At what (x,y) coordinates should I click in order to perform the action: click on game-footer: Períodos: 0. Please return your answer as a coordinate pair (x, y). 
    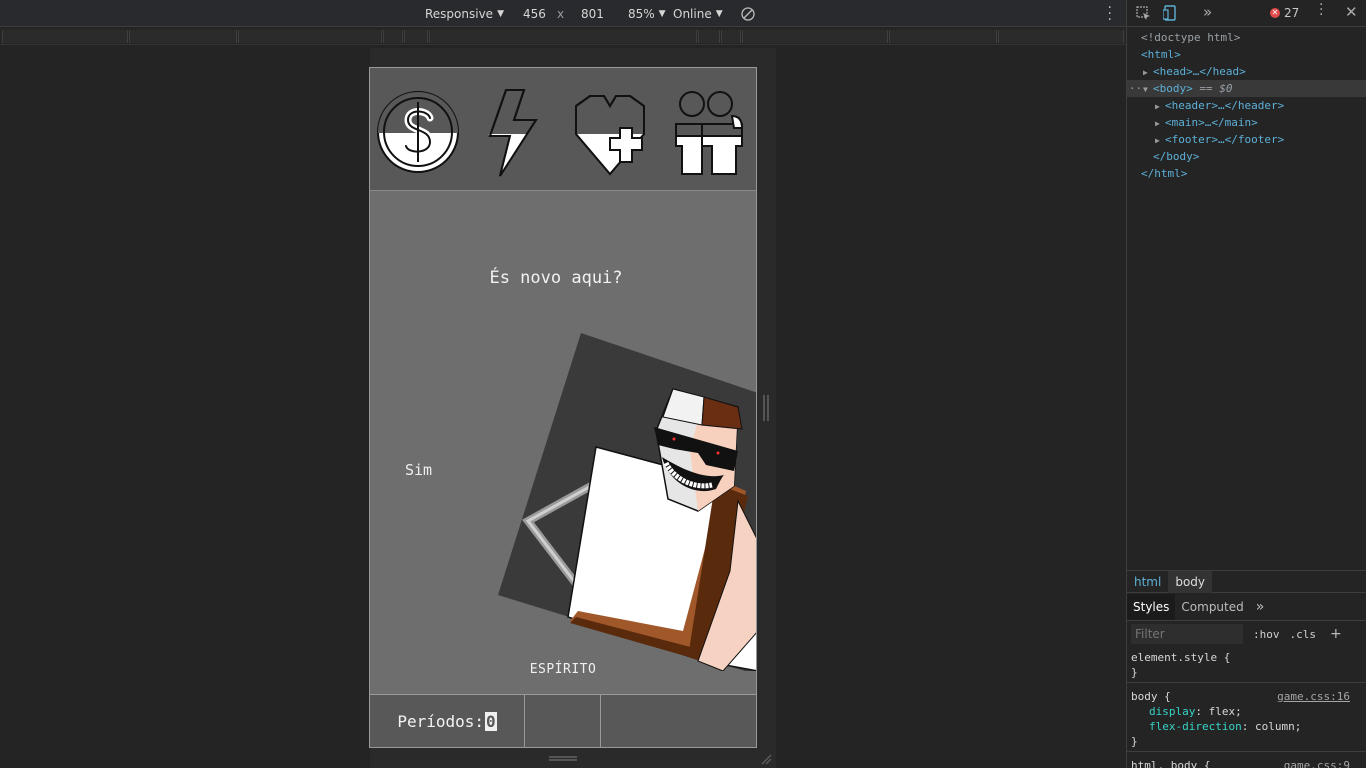
    Looking at the image, I should click on (563, 720).